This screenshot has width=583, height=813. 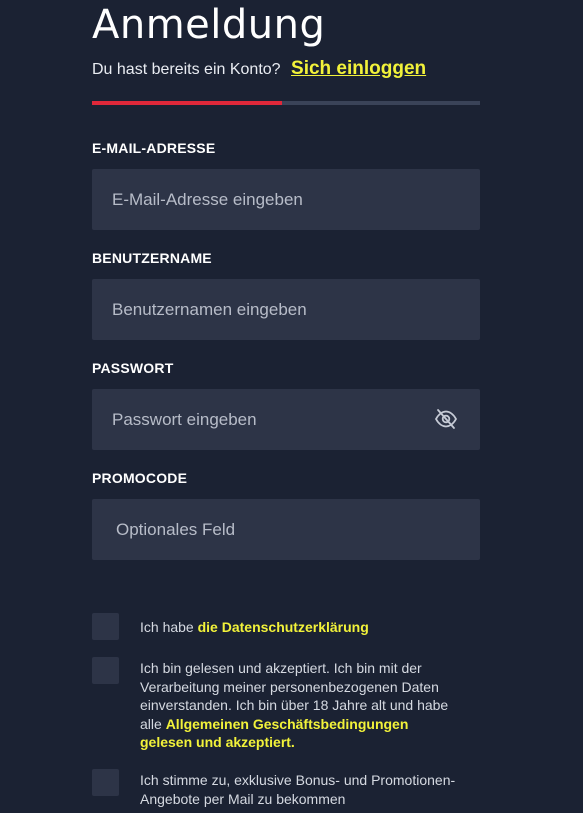 What do you see at coordinates (358, 68) in the screenshot?
I see `login-link: Sich einloggen` at bounding box center [358, 68].